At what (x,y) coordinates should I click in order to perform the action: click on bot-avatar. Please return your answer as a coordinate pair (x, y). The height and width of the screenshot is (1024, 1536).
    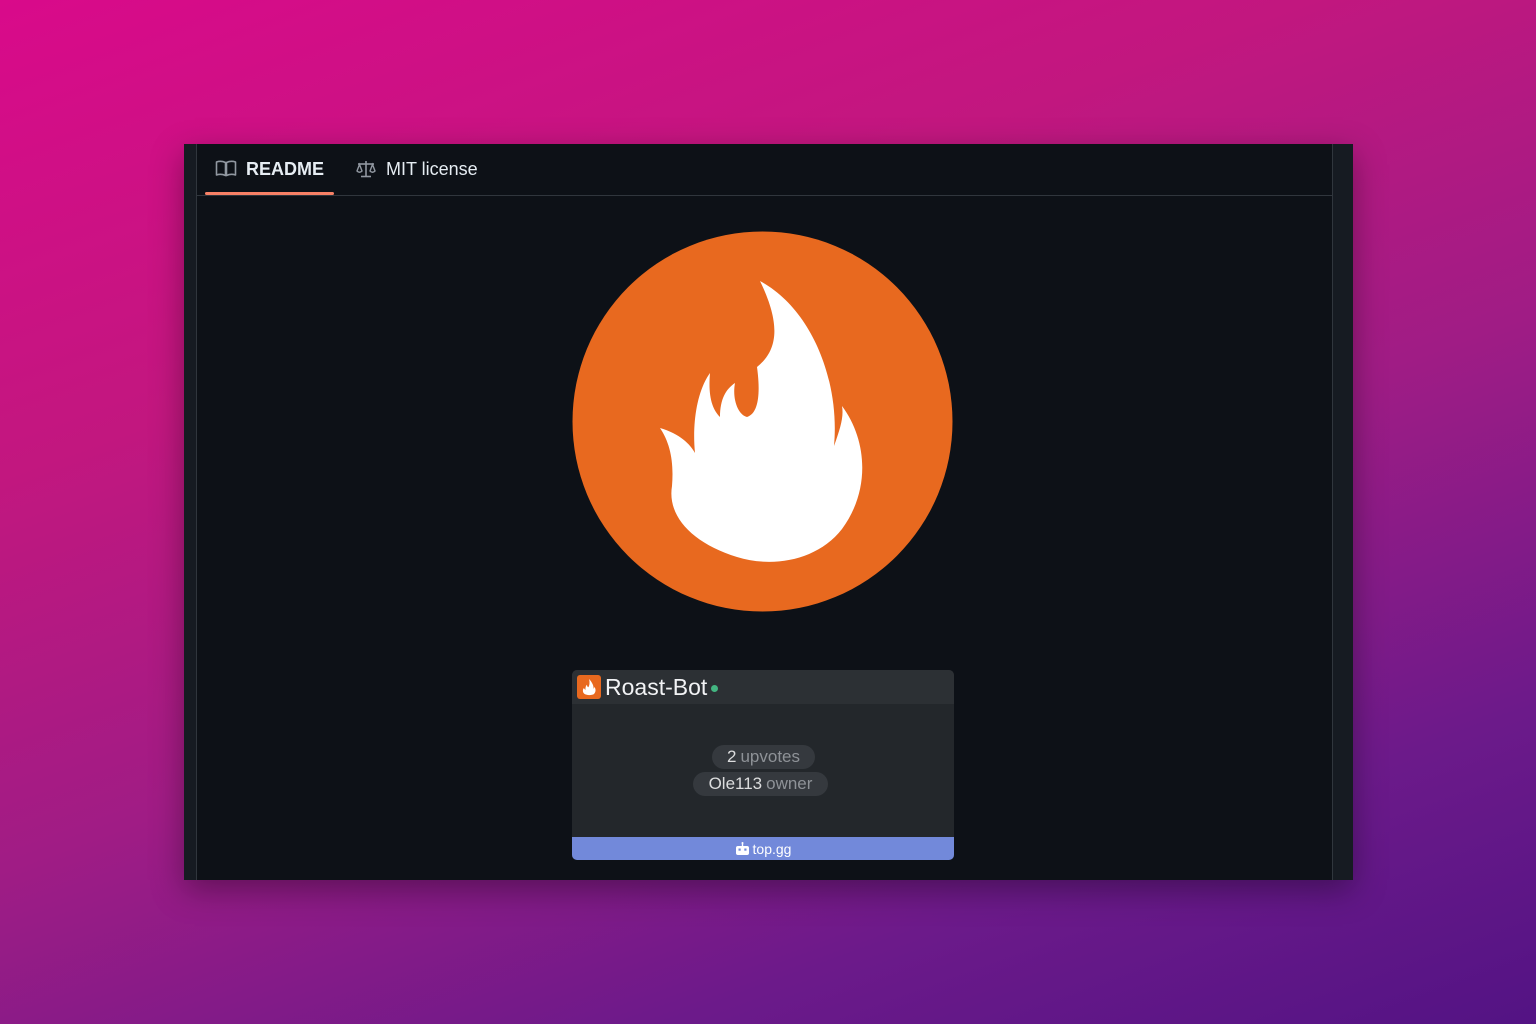
    Looking at the image, I should click on (589, 687).